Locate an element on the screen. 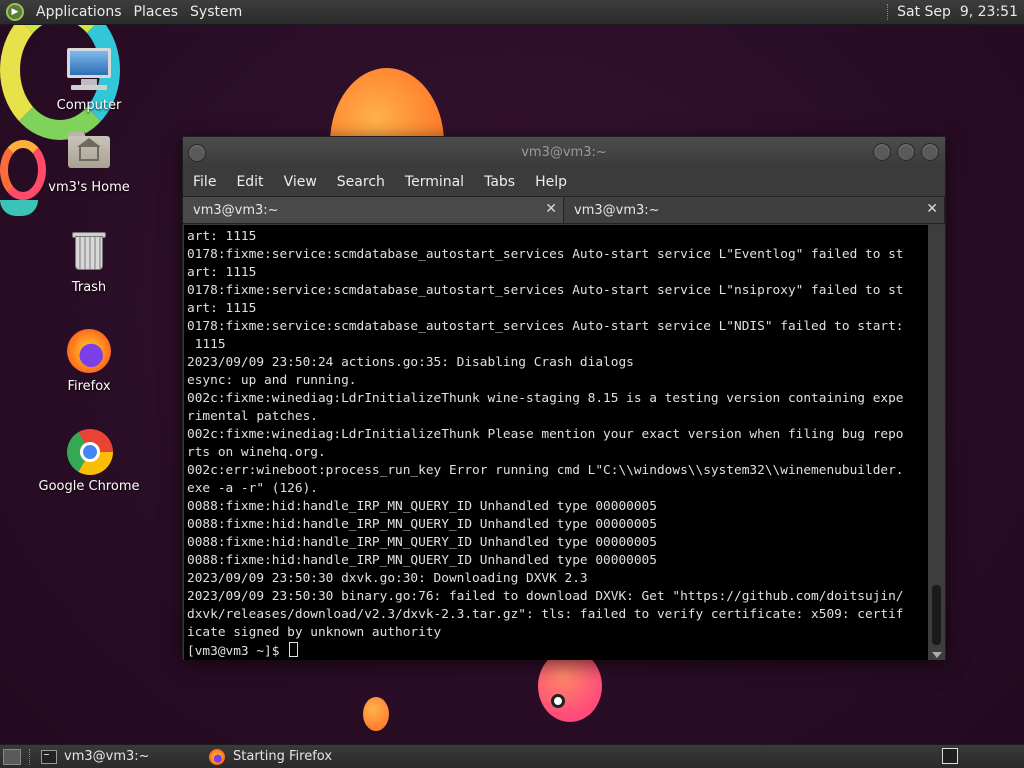 The width and height of the screenshot is (1024, 768). desktop-icon-trash: Trash is located at coordinates (89, 261).